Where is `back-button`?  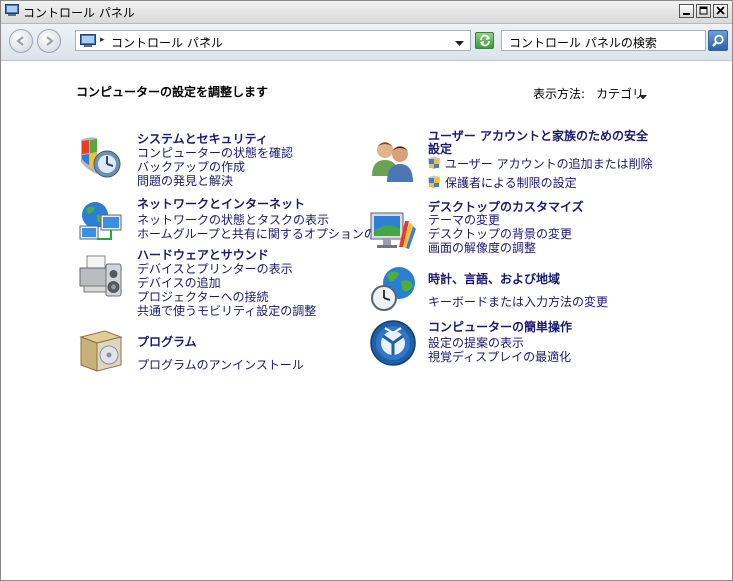
back-button is located at coordinates (21, 41).